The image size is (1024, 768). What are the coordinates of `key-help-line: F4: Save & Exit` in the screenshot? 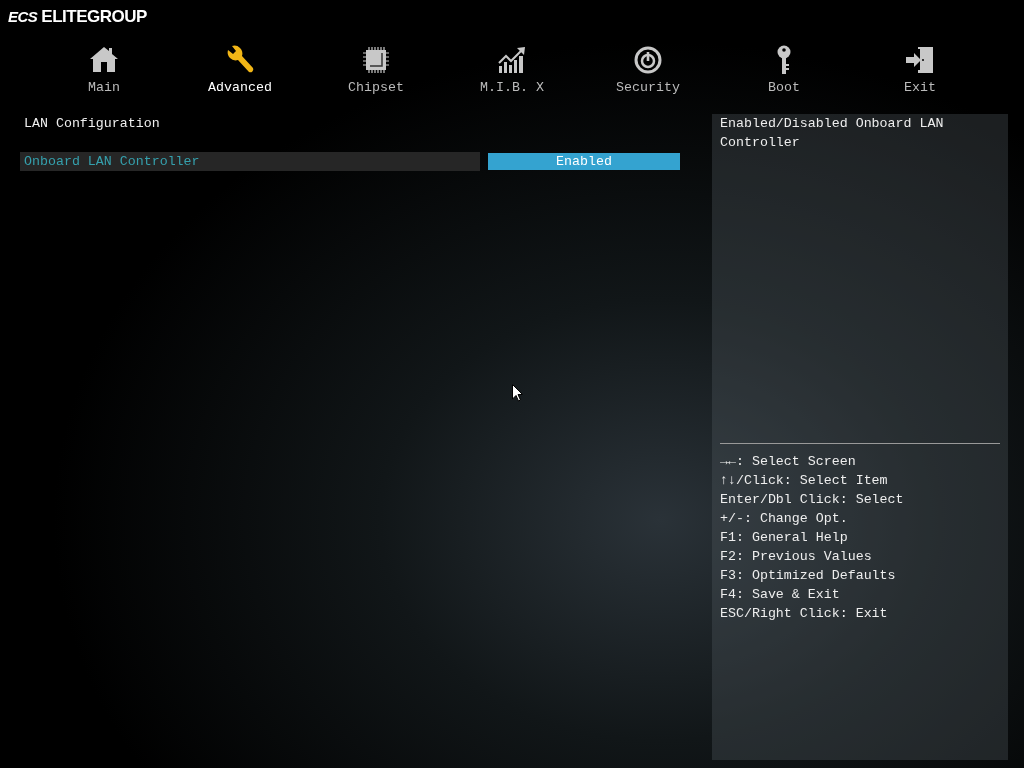 It's located at (780, 595).